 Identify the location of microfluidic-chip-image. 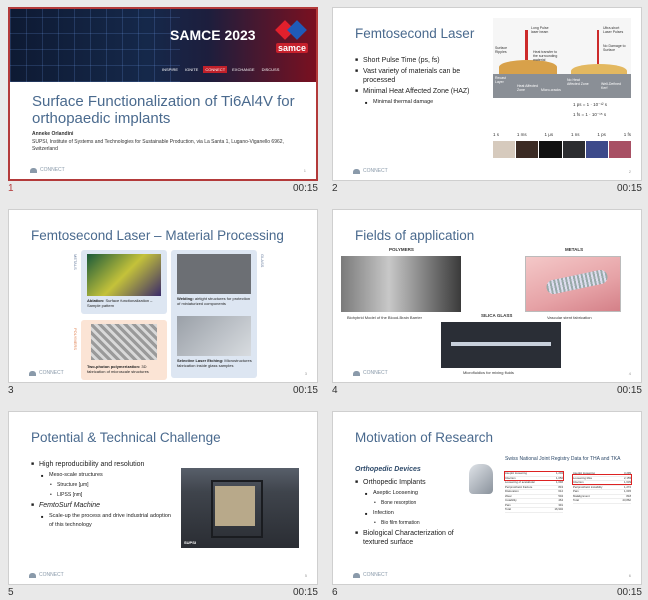
(501, 345).